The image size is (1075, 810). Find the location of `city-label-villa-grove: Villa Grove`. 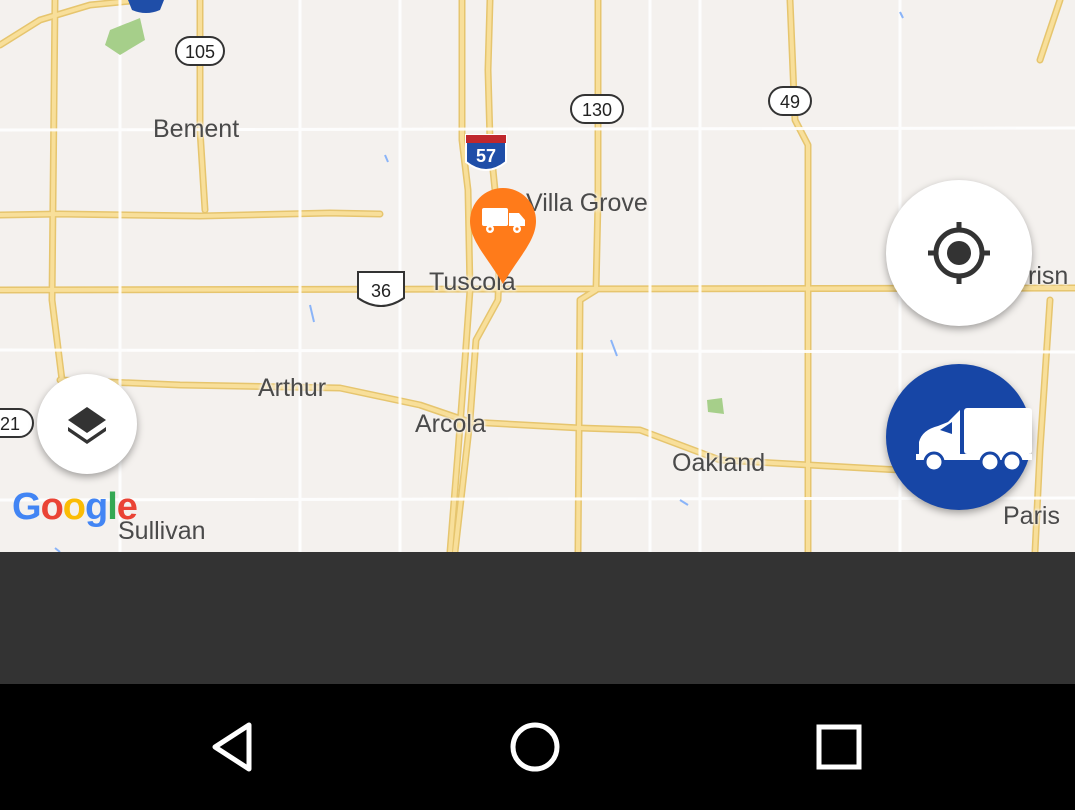

city-label-villa-grove: Villa Grove is located at coordinates (587, 203).